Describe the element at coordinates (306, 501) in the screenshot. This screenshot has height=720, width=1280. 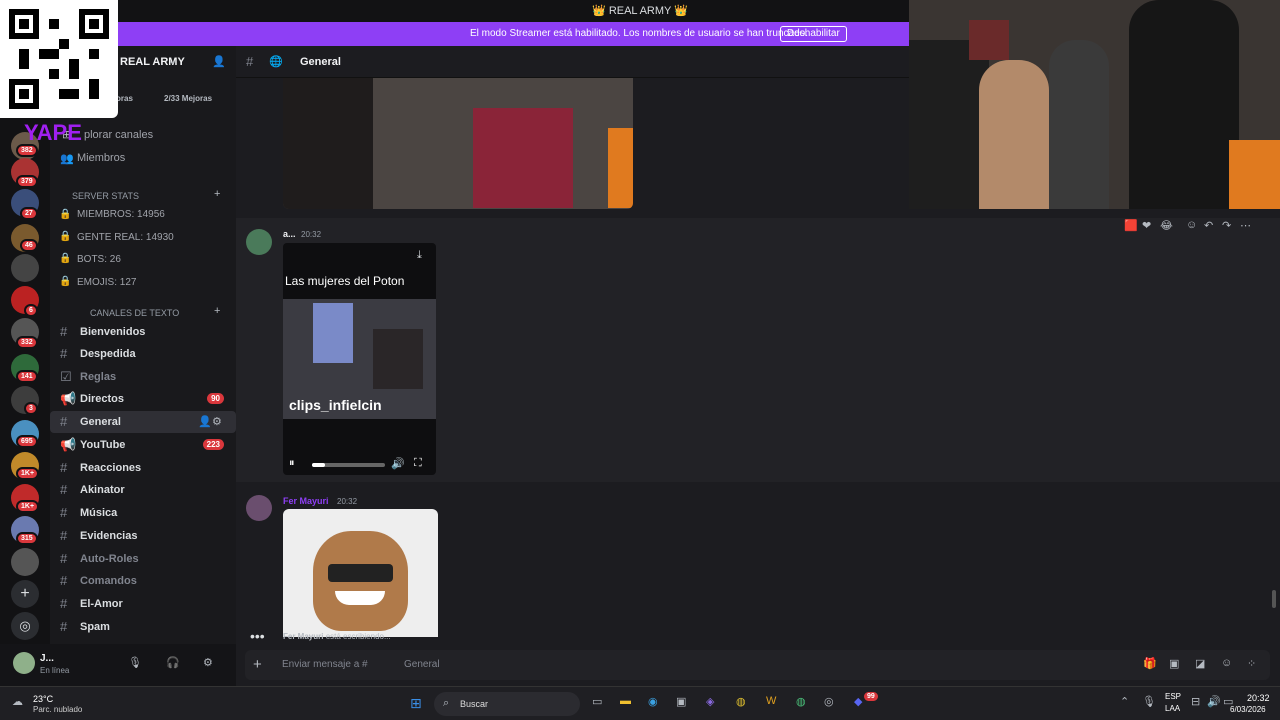
I see `message-author: Fer Mayuri` at that location.